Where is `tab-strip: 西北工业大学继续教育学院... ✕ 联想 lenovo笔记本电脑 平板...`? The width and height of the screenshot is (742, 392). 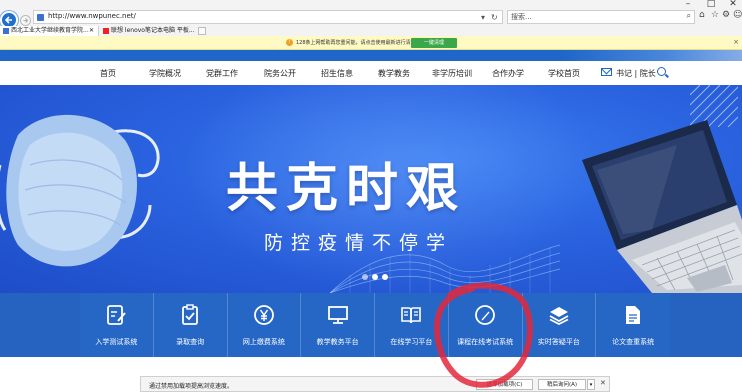
tab-strip: 西北工业大学继续教育学院... ✕ 联想 lenovo笔记本电脑 平板... is located at coordinates (371, 31).